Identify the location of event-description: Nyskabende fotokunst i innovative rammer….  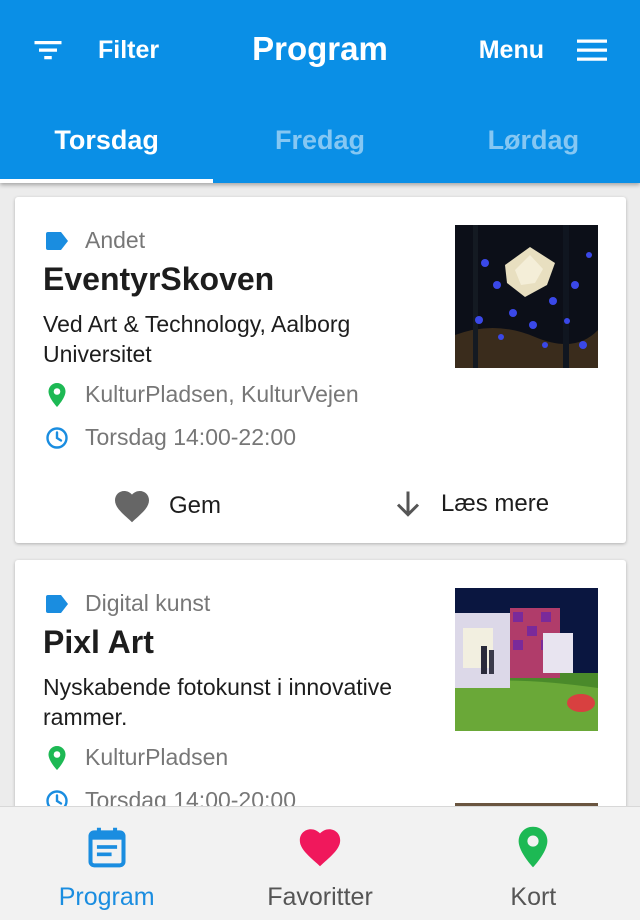
(218, 702).